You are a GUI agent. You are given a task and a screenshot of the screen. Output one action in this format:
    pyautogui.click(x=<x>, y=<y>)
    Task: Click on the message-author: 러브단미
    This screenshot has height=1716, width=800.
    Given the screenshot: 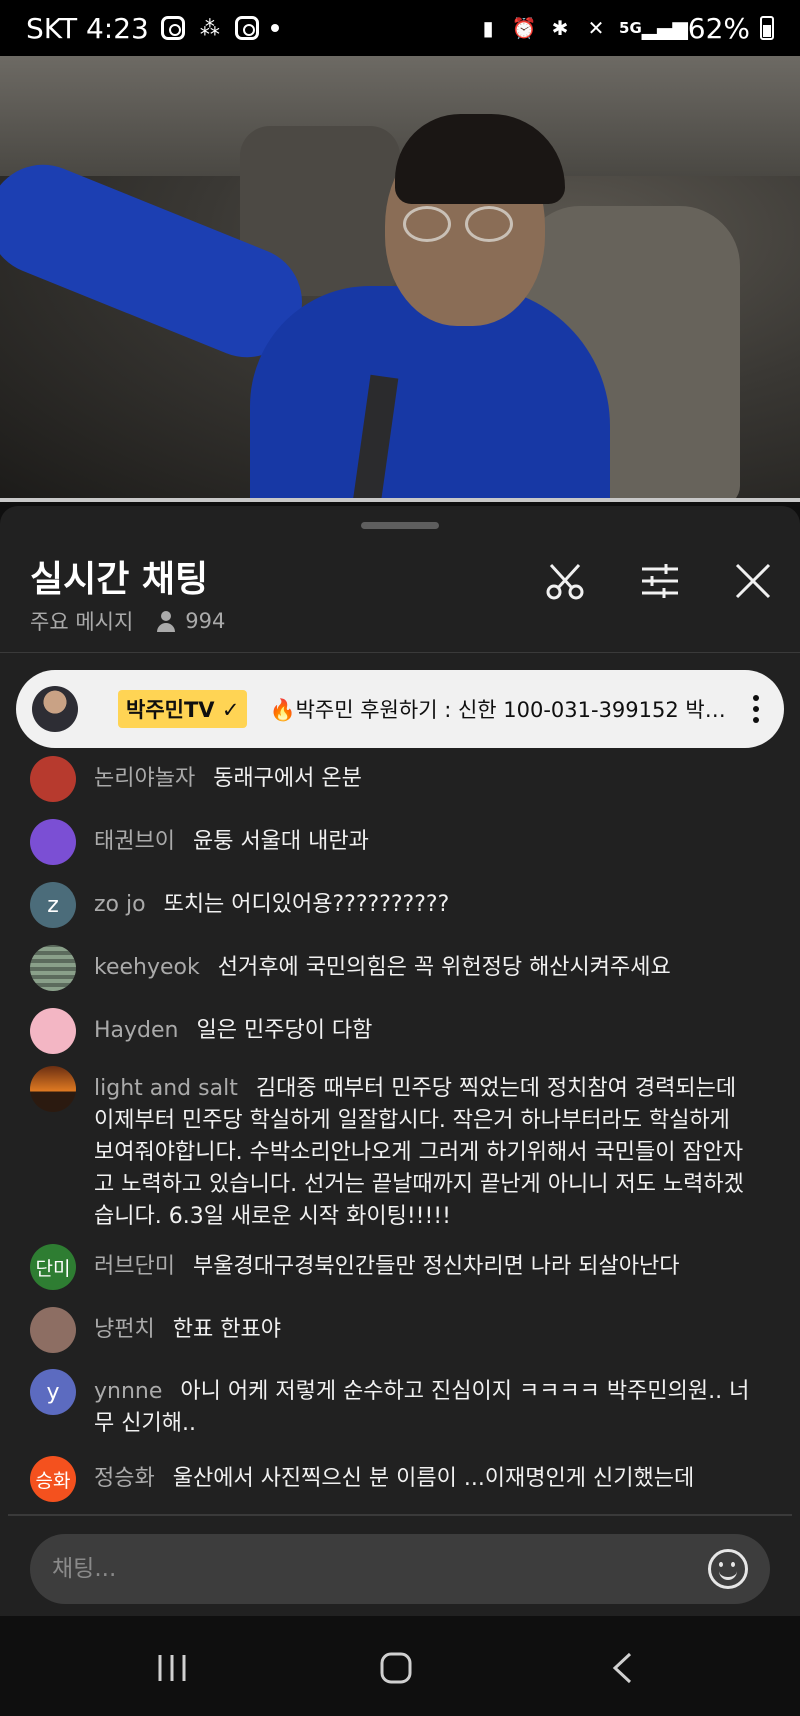 What is the action you would take?
    pyautogui.click(x=134, y=1266)
    